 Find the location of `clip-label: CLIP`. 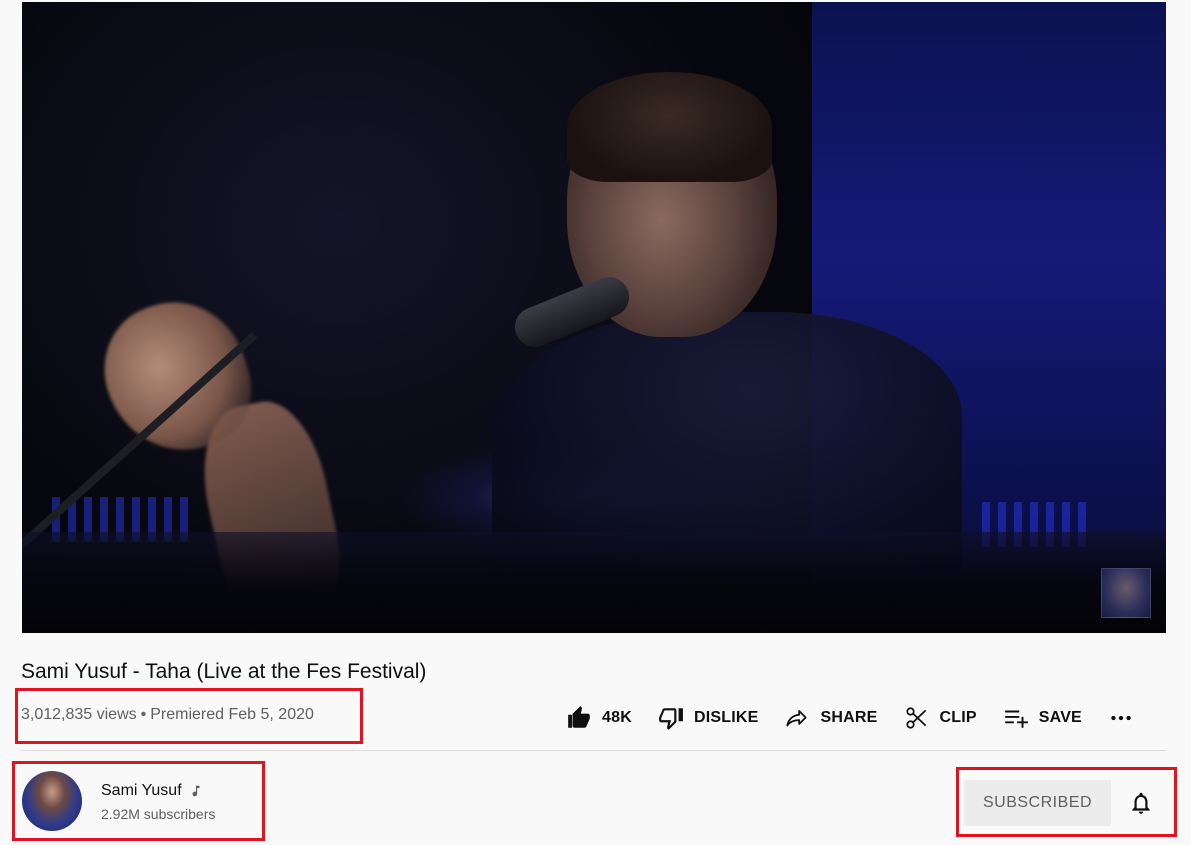

clip-label: CLIP is located at coordinates (958, 717).